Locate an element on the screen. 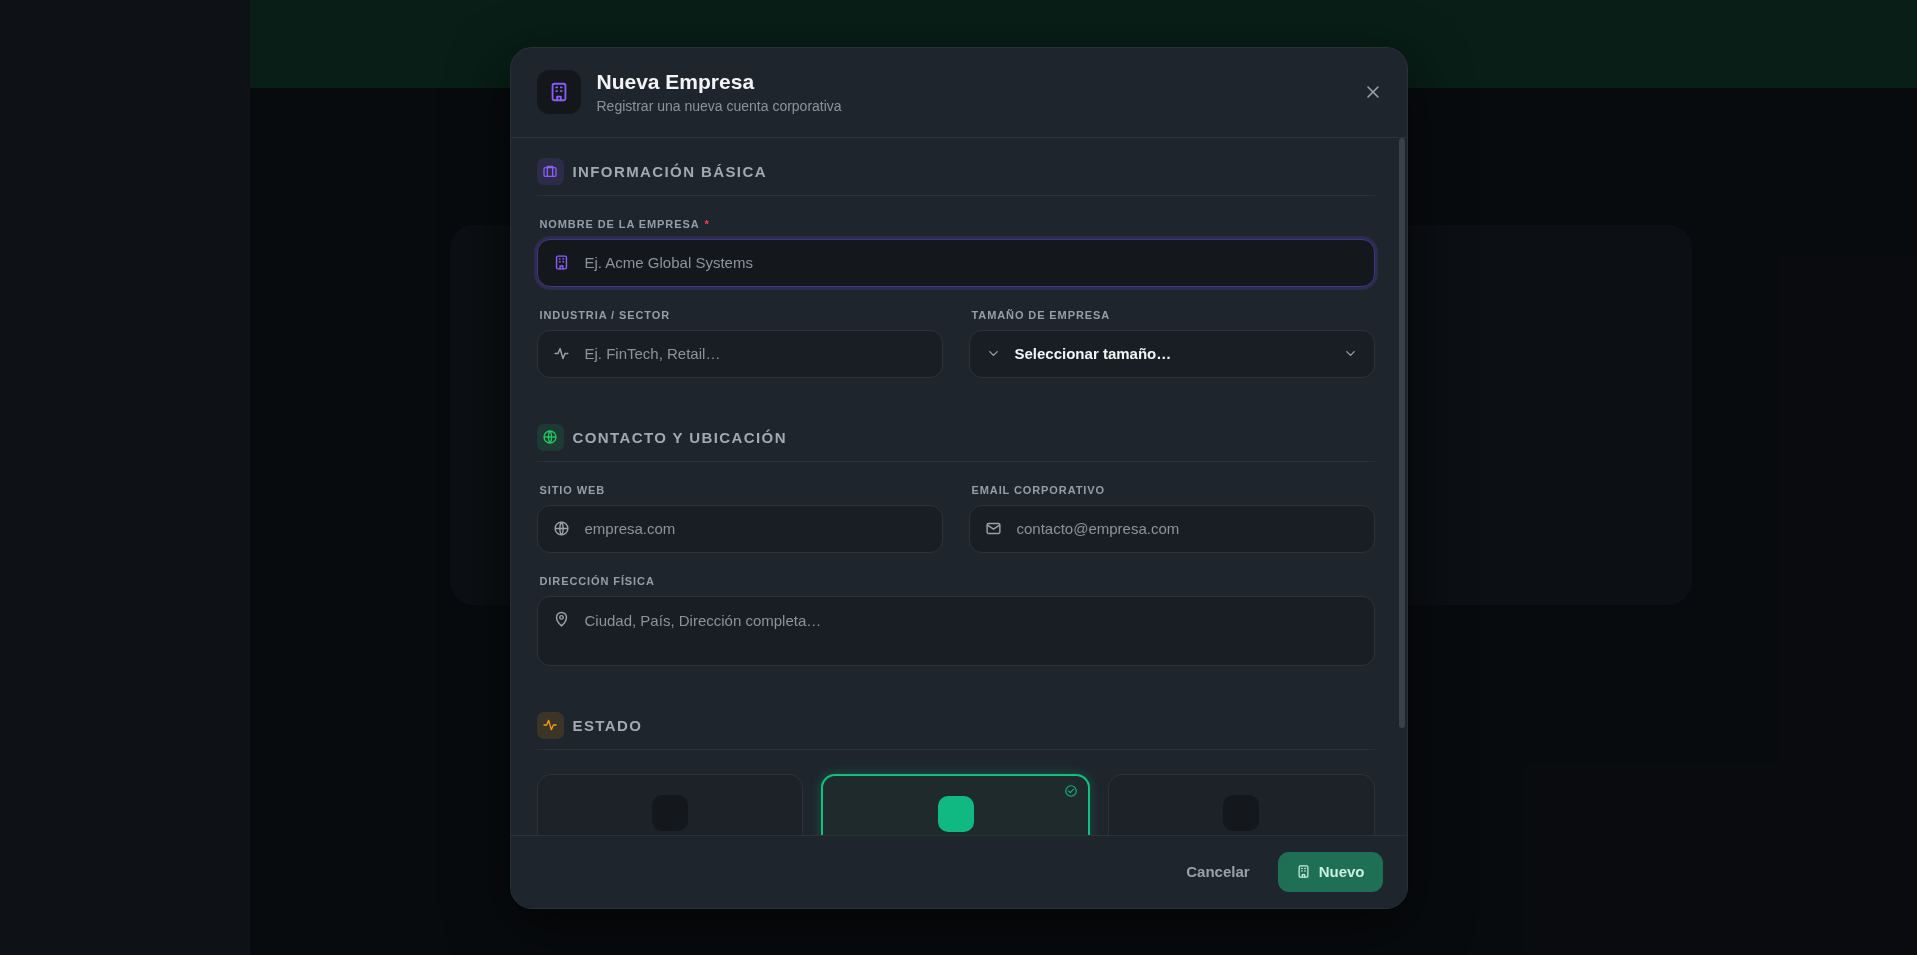 This screenshot has height=955, width=1917. input-field: contacto@empresa.com is located at coordinates (1171, 528).